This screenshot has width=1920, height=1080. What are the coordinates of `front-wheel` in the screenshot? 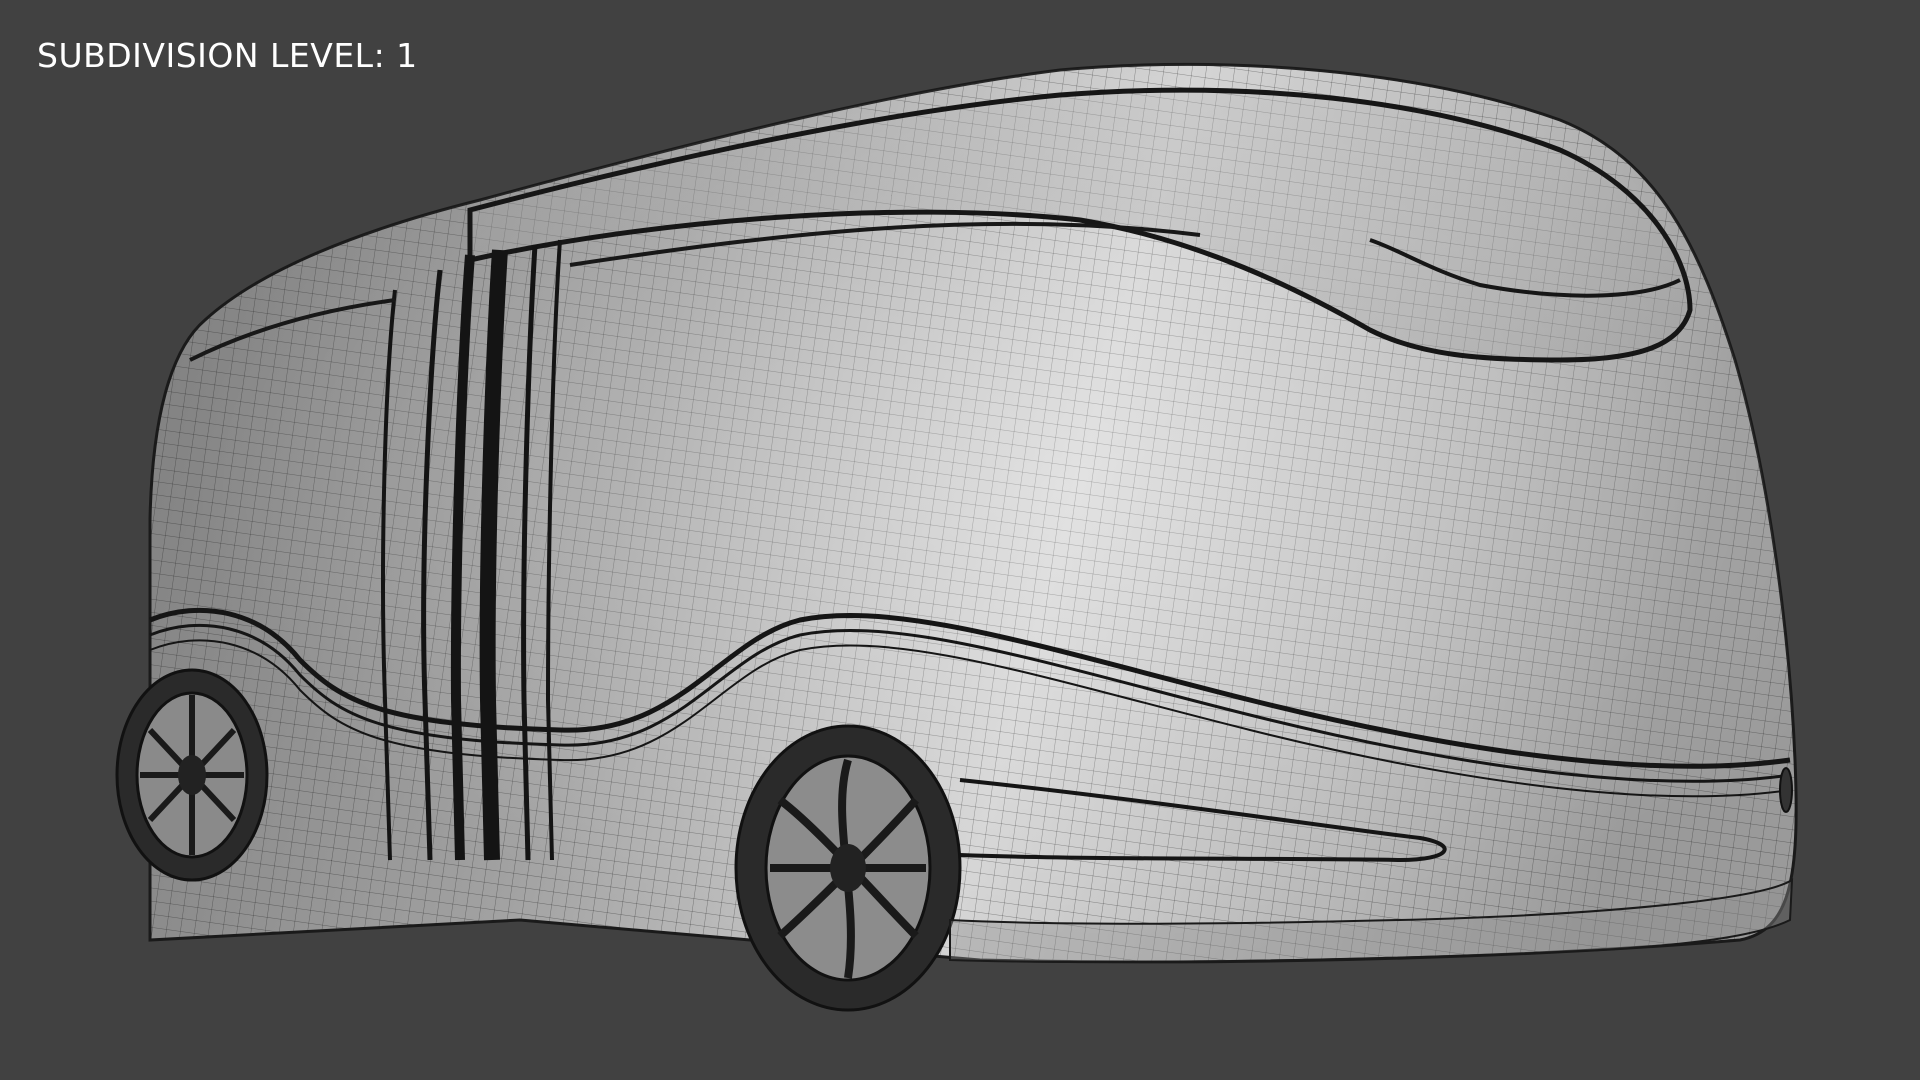 It's located at (848, 868).